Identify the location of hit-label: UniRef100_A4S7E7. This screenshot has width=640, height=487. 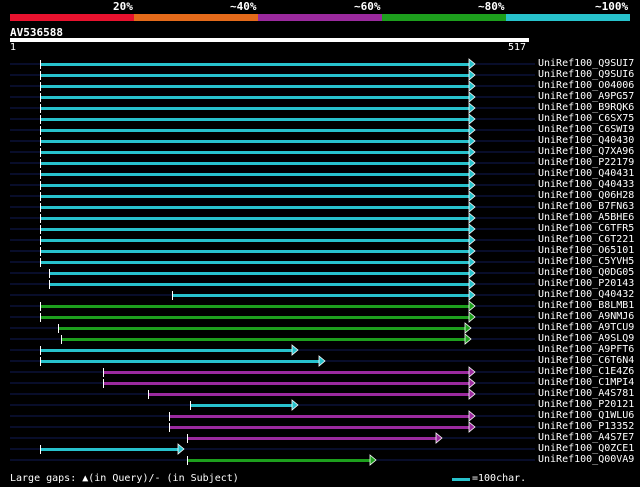
(586, 437).